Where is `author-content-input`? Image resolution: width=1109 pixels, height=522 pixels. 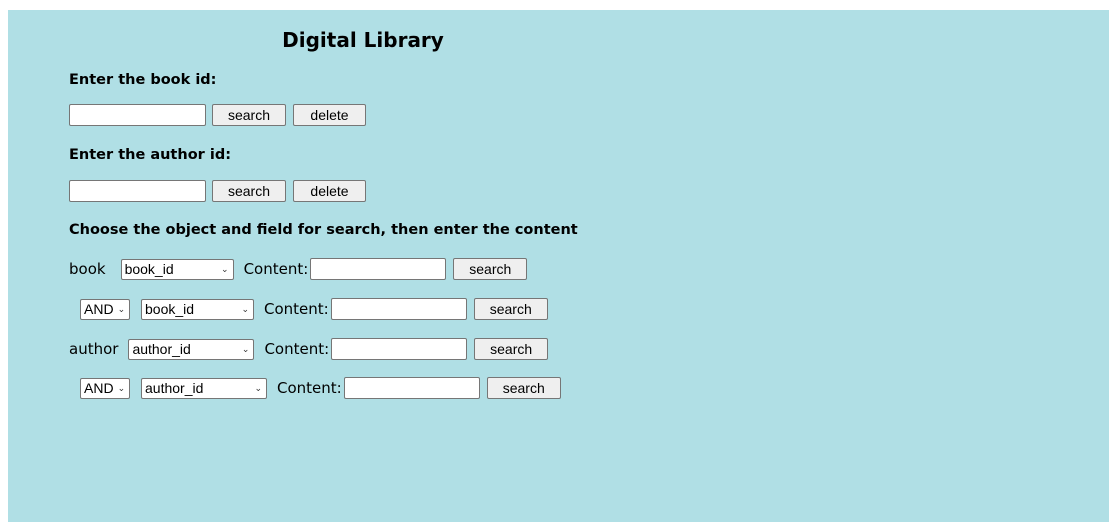 author-content-input is located at coordinates (399, 349).